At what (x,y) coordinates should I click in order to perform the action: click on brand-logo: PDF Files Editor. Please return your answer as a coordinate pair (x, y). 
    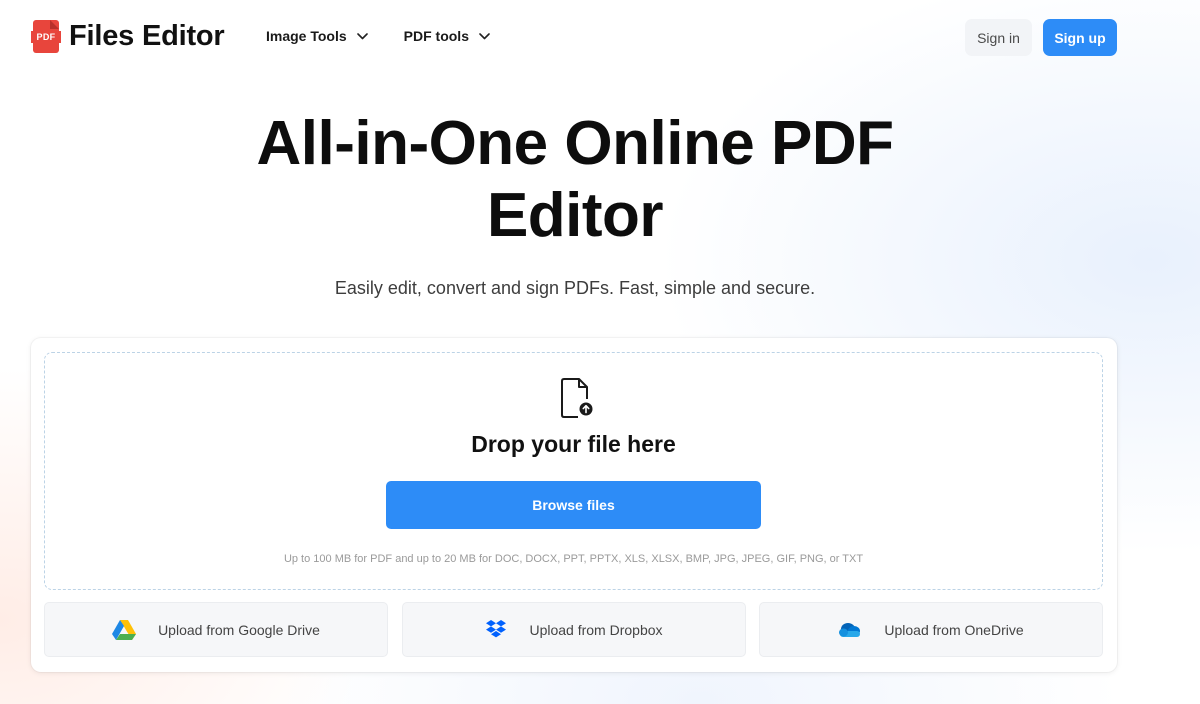
    Looking at the image, I should click on (128, 36).